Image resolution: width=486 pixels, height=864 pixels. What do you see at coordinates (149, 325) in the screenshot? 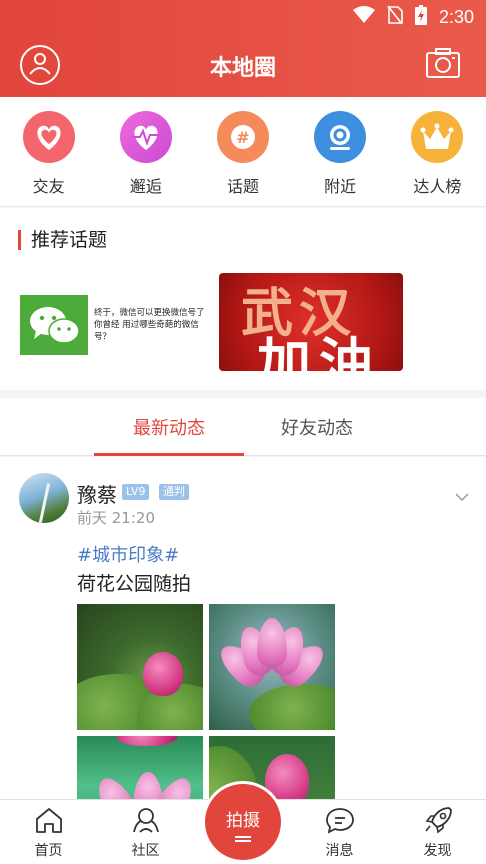
I see `topic-card-text: 终于，微信可以更换微信号了 你曾经 用过哪些奇葩的微信号？` at bounding box center [149, 325].